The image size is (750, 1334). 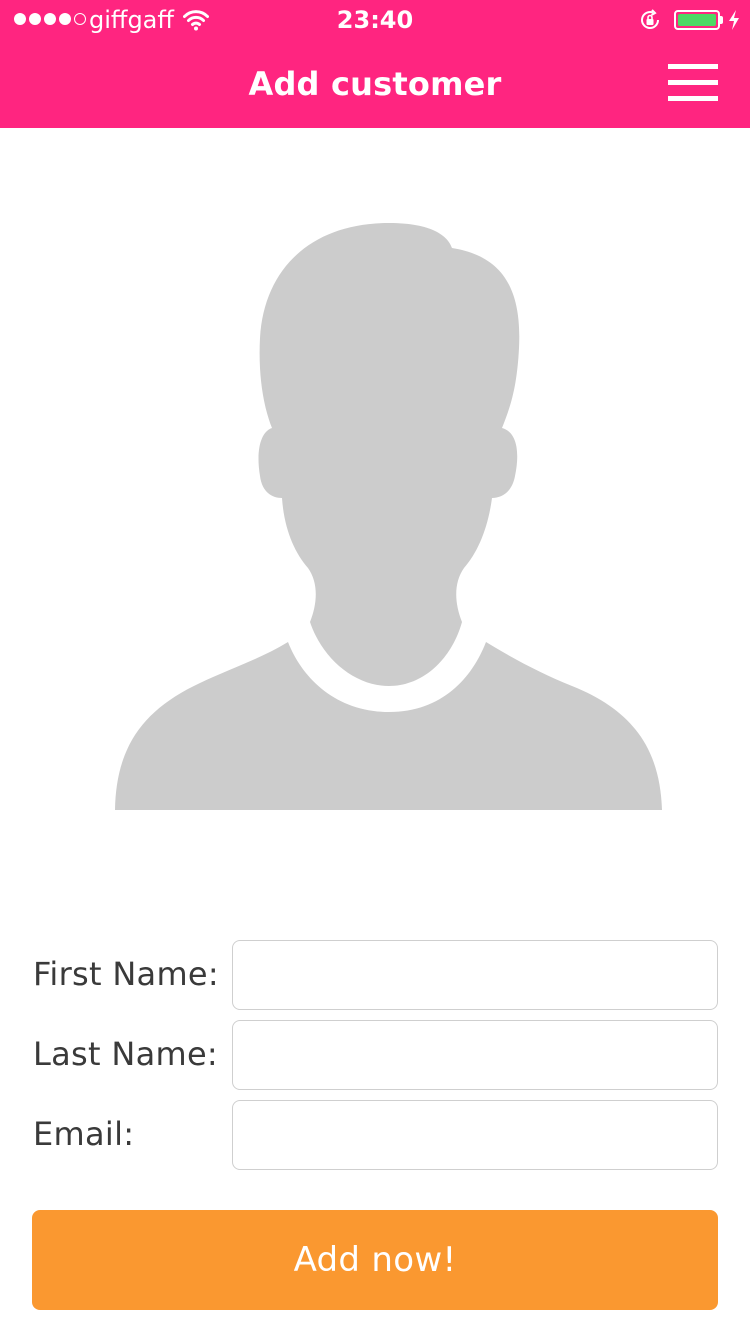 I want to click on last-name-input, so click(x=475, y=1055).